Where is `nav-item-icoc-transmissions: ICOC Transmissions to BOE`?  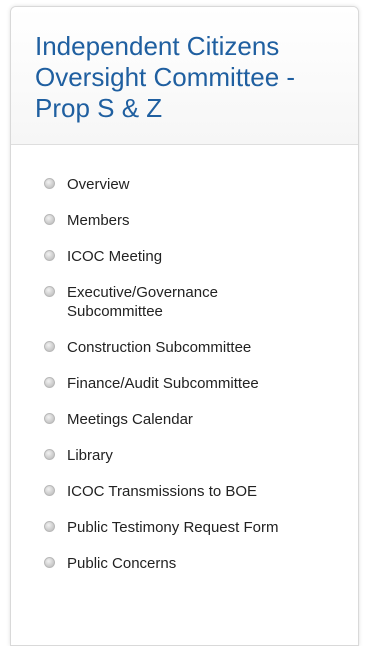 nav-item-icoc-transmissions: ICOC Transmissions to BOE is located at coordinates (201, 491).